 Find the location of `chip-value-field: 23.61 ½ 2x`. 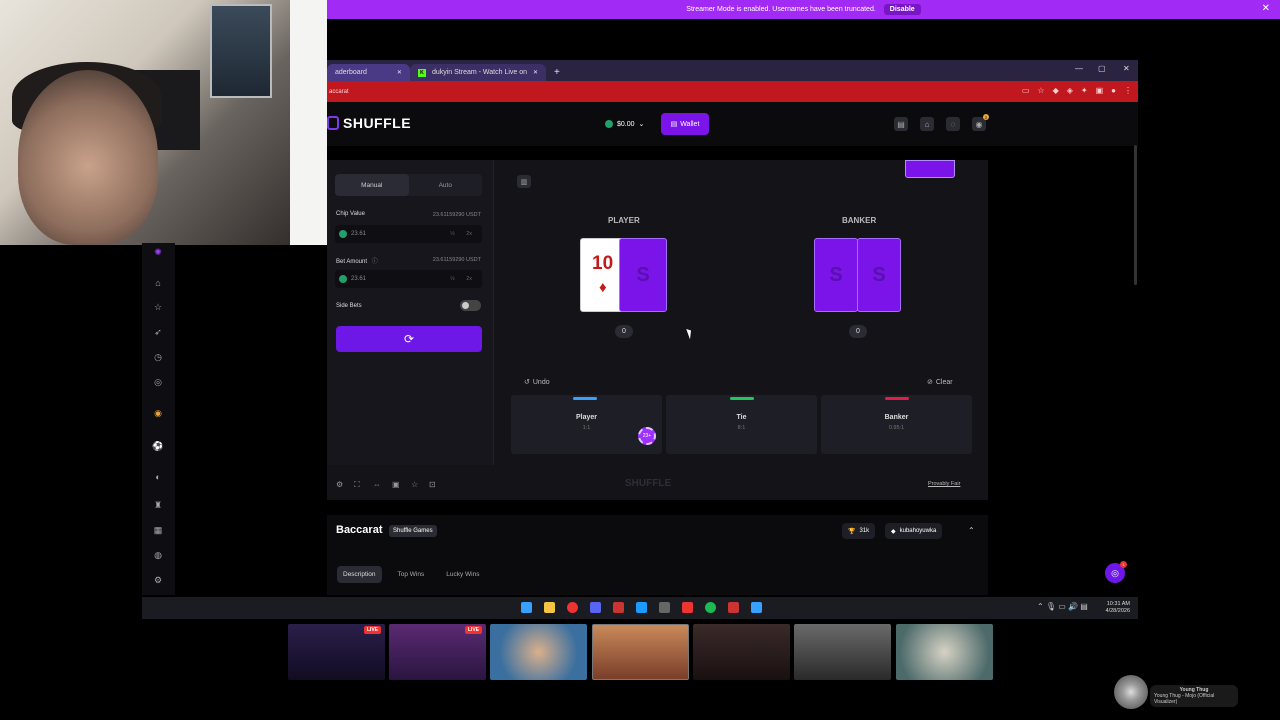

chip-value-field: 23.61 ½ 2x is located at coordinates (408, 234).